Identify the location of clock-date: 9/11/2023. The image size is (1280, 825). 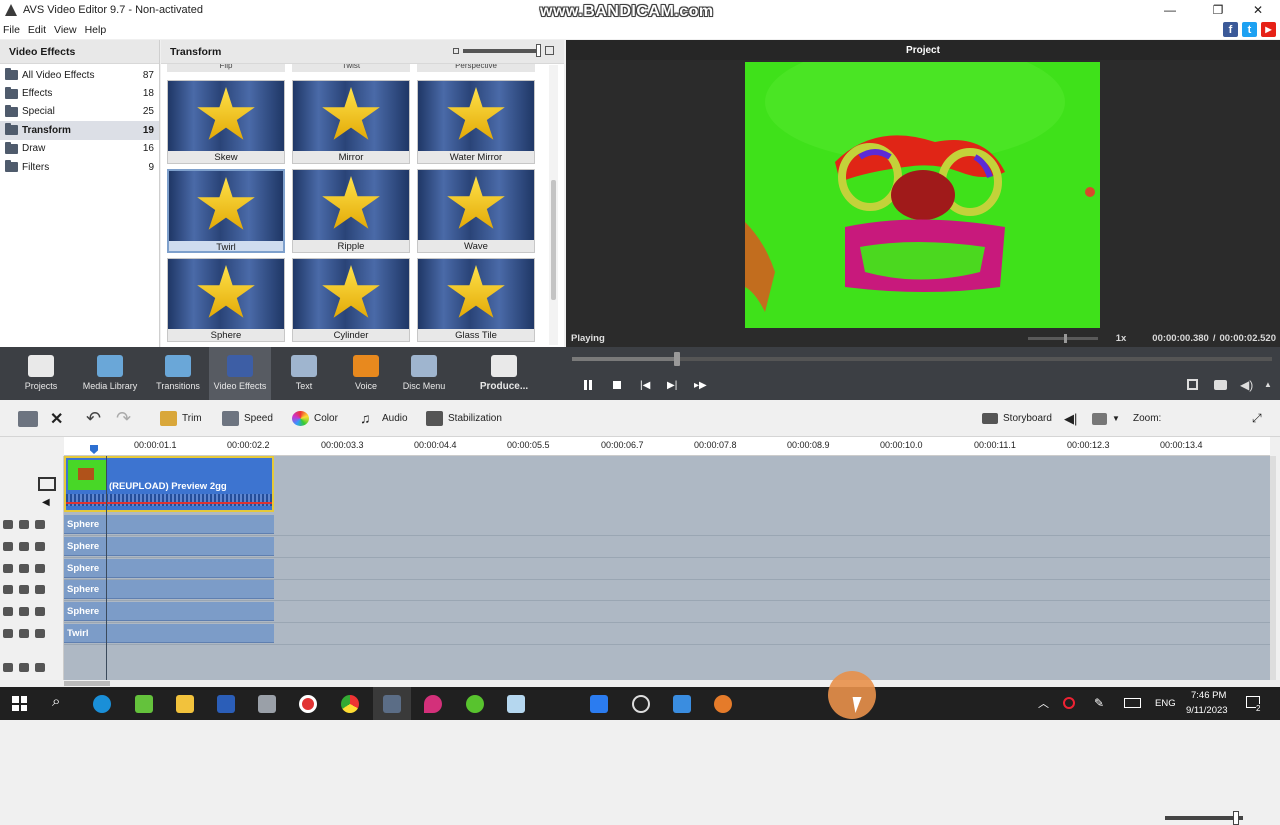
(1207, 710).